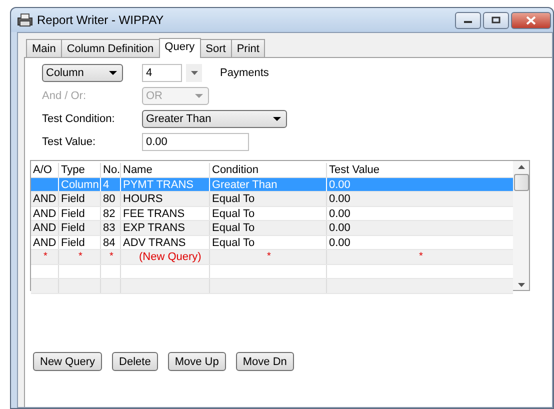  What do you see at coordinates (111, 213) in the screenshot?
I see `table-cell: 82` at bounding box center [111, 213].